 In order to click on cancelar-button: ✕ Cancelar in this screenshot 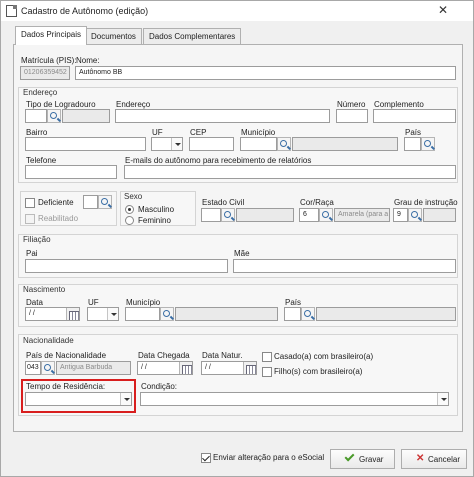, I will do `click(434, 459)`.